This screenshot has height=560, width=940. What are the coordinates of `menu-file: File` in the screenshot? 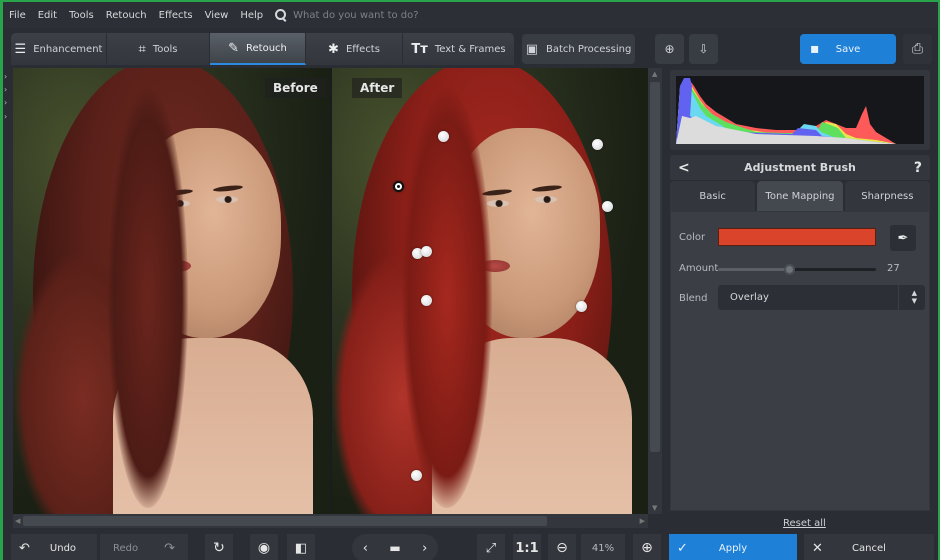 It's located at (17, 15).